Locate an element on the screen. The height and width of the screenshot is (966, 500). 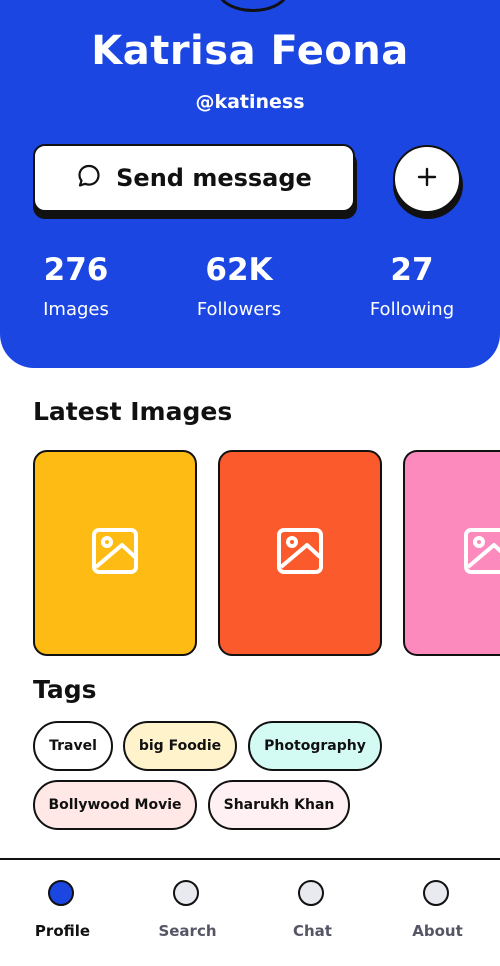
tag-chip: big Foodie is located at coordinates (180, 746).